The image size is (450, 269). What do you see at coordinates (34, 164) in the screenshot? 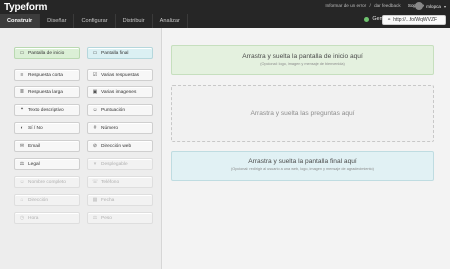
I see `field-label: Legal` at bounding box center [34, 164].